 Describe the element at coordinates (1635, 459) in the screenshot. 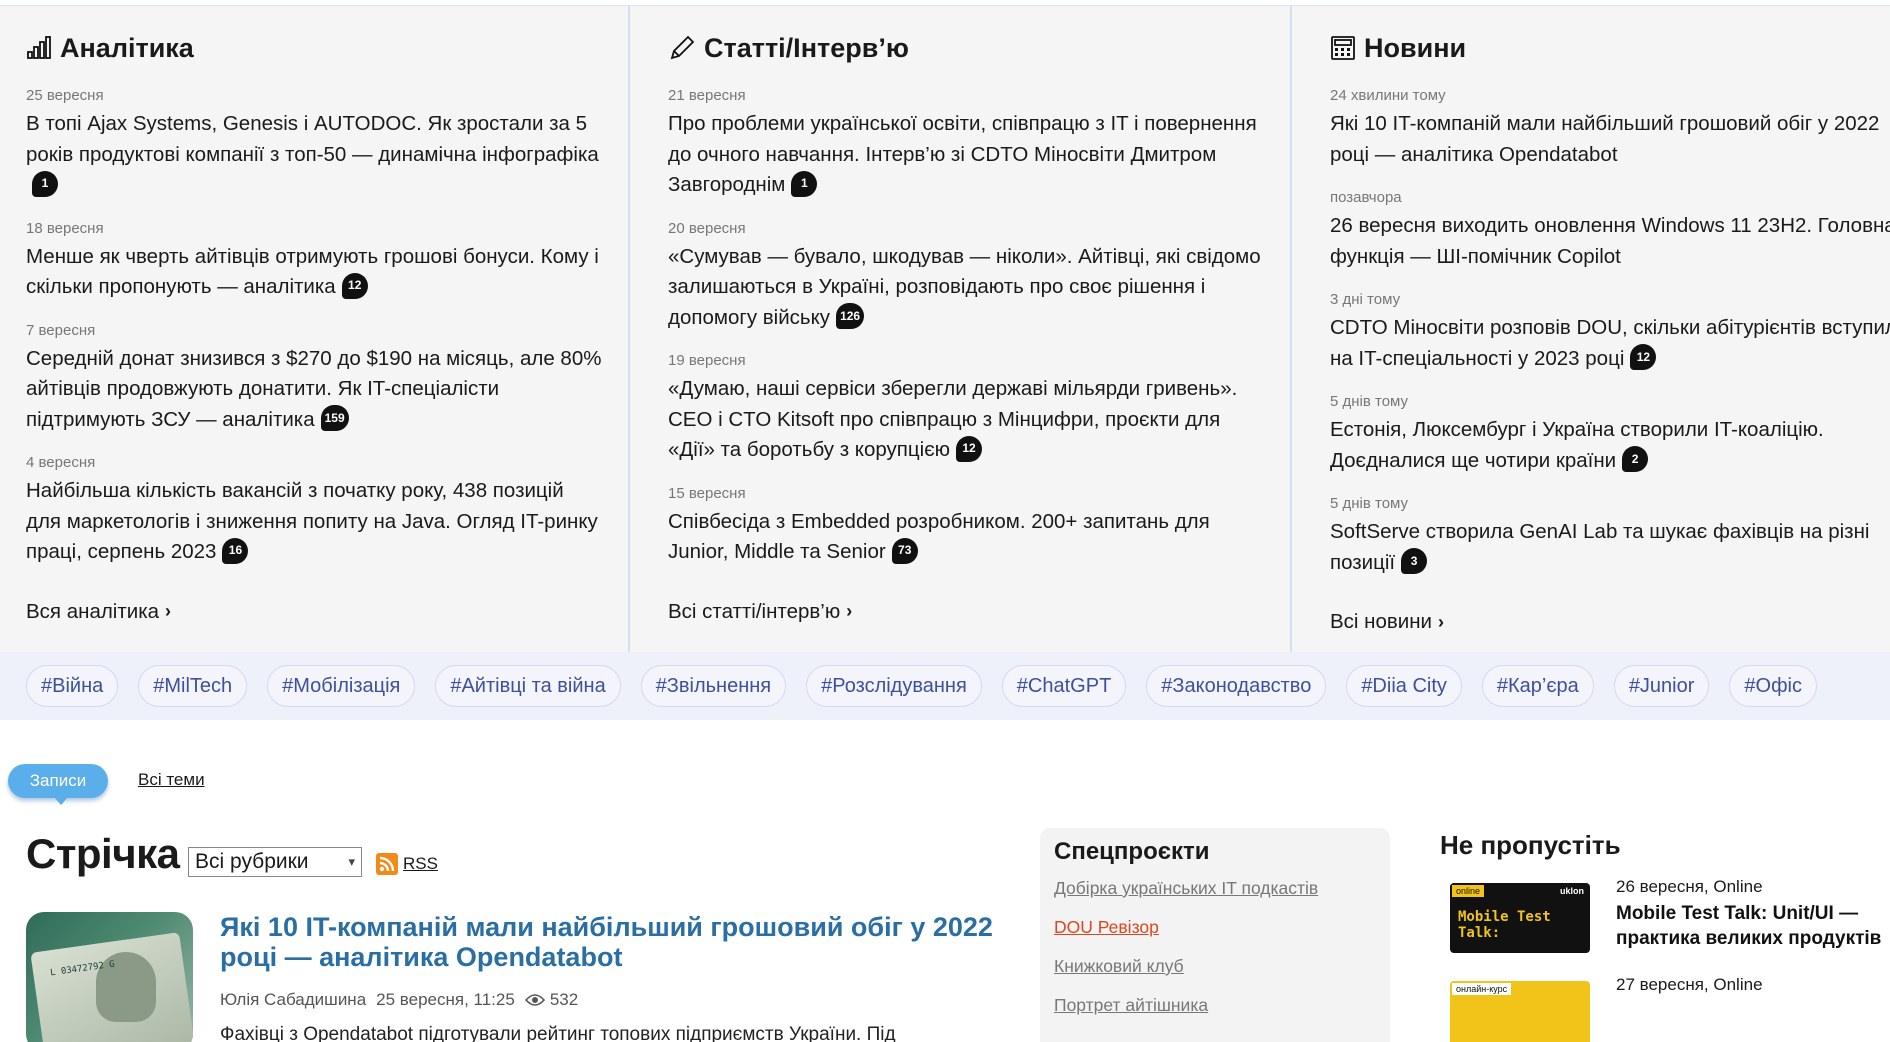

I see `comment-count-badge: 2` at that location.